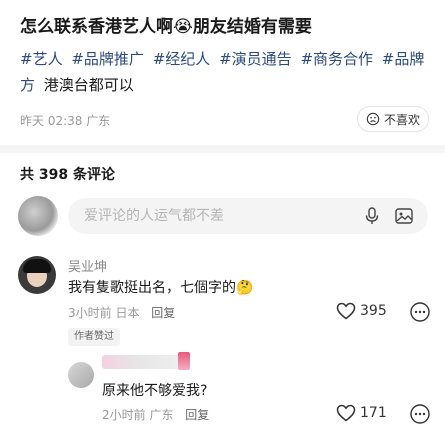 This screenshot has height=433, width=445. I want to click on avatar-hair, so click(37, 266).